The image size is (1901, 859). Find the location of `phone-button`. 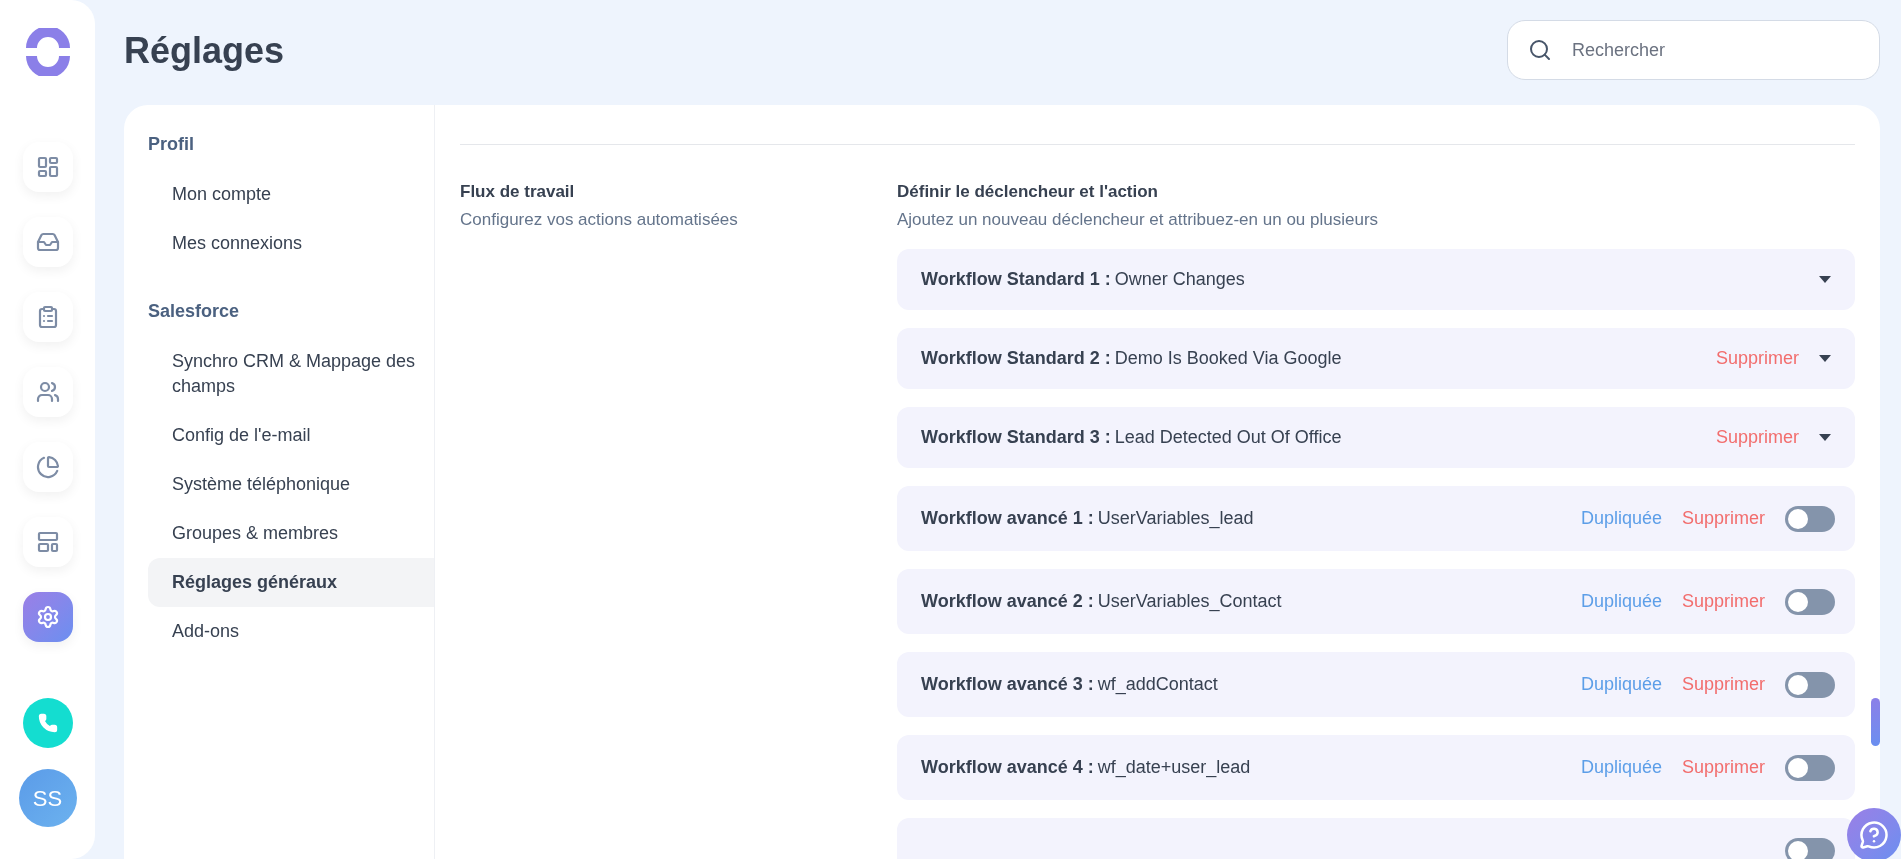

phone-button is located at coordinates (47, 723).